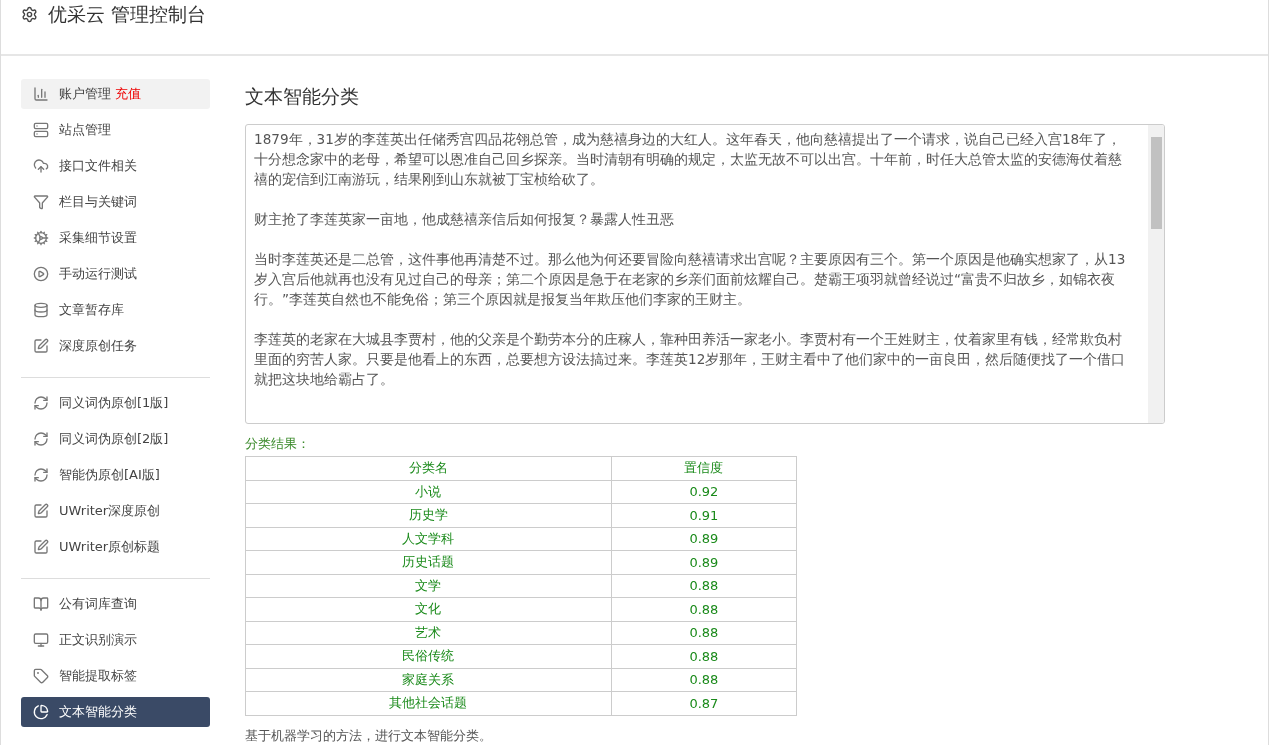 This screenshot has height=745, width=1280. What do you see at coordinates (428, 633) in the screenshot?
I see `table-cell: 艺术` at bounding box center [428, 633].